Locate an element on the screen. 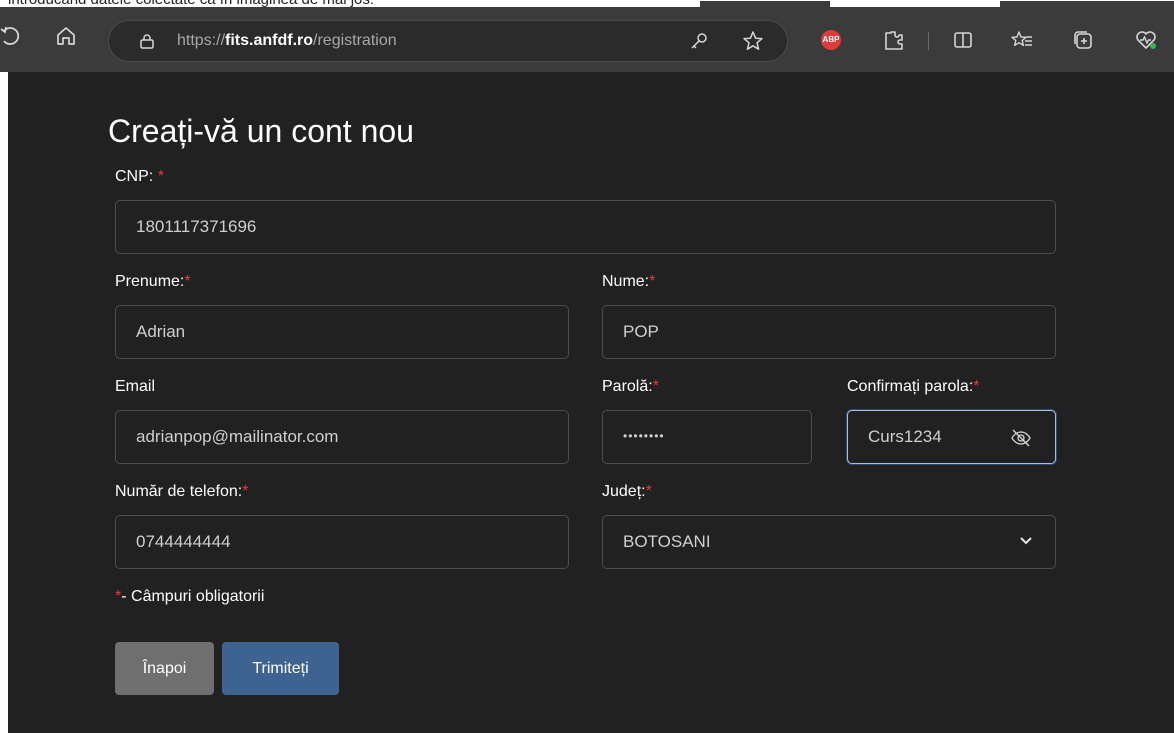 The height and width of the screenshot is (733, 1174). telefon-label: Număr de telefon:* is located at coordinates (182, 491).